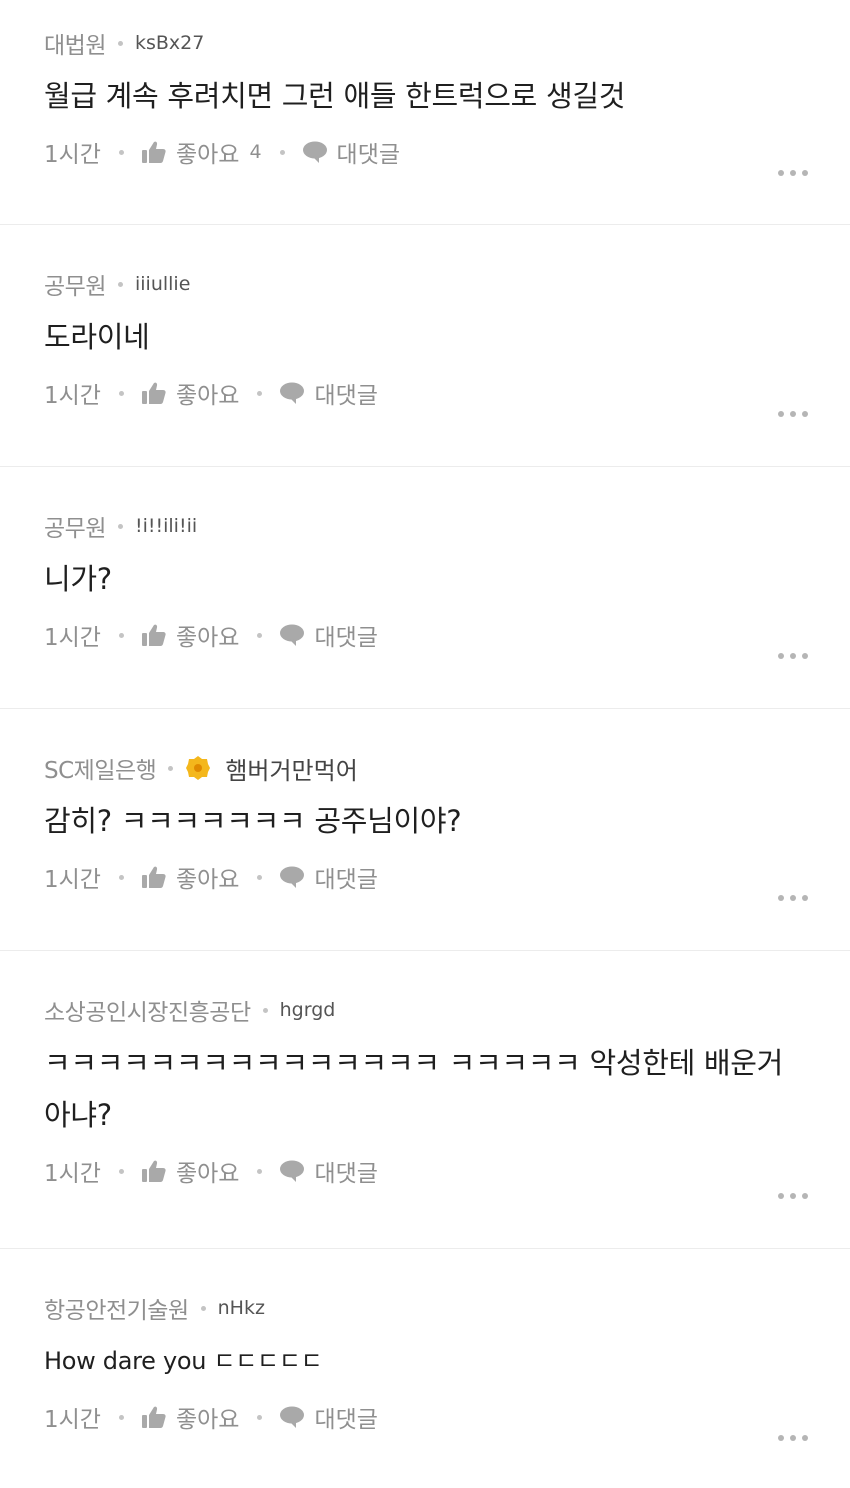  I want to click on company-name: 소상공인시장진흥공단, so click(147, 1013).